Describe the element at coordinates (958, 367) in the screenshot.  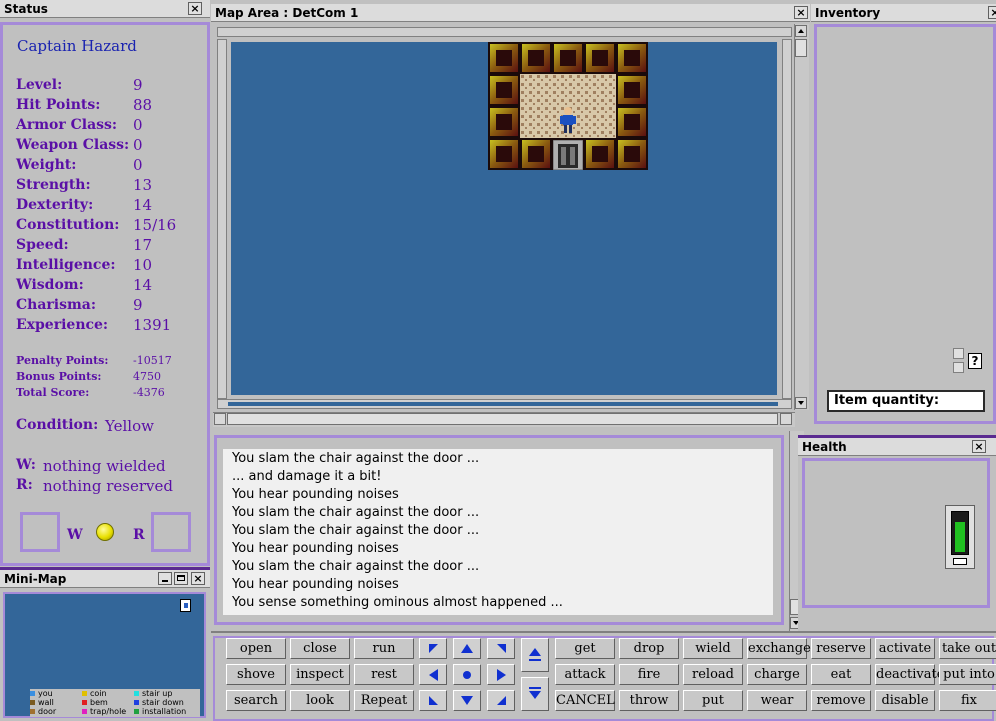
I see `inventory-scroll-down-icon` at that location.